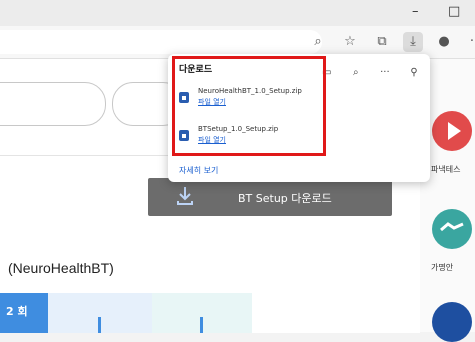 The width and height of the screenshot is (475, 342). What do you see at coordinates (385, 73) in the screenshot?
I see `more-options-icon: ···` at bounding box center [385, 73].